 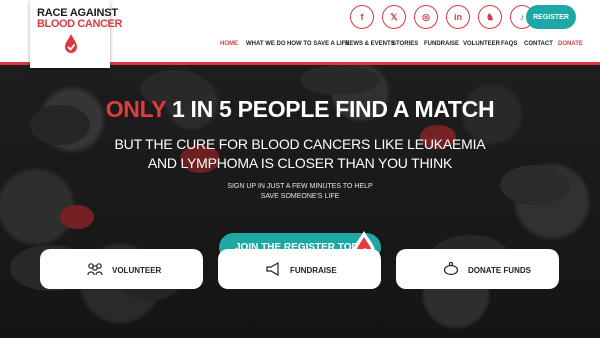 I want to click on nav-how-to-save-a-life: HOW TO SAVE A LIFE, so click(x=318, y=46).